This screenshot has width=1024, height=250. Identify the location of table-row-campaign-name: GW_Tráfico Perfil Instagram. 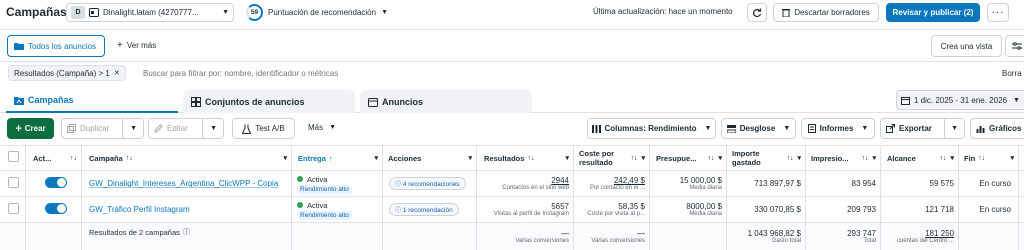
(189, 209).